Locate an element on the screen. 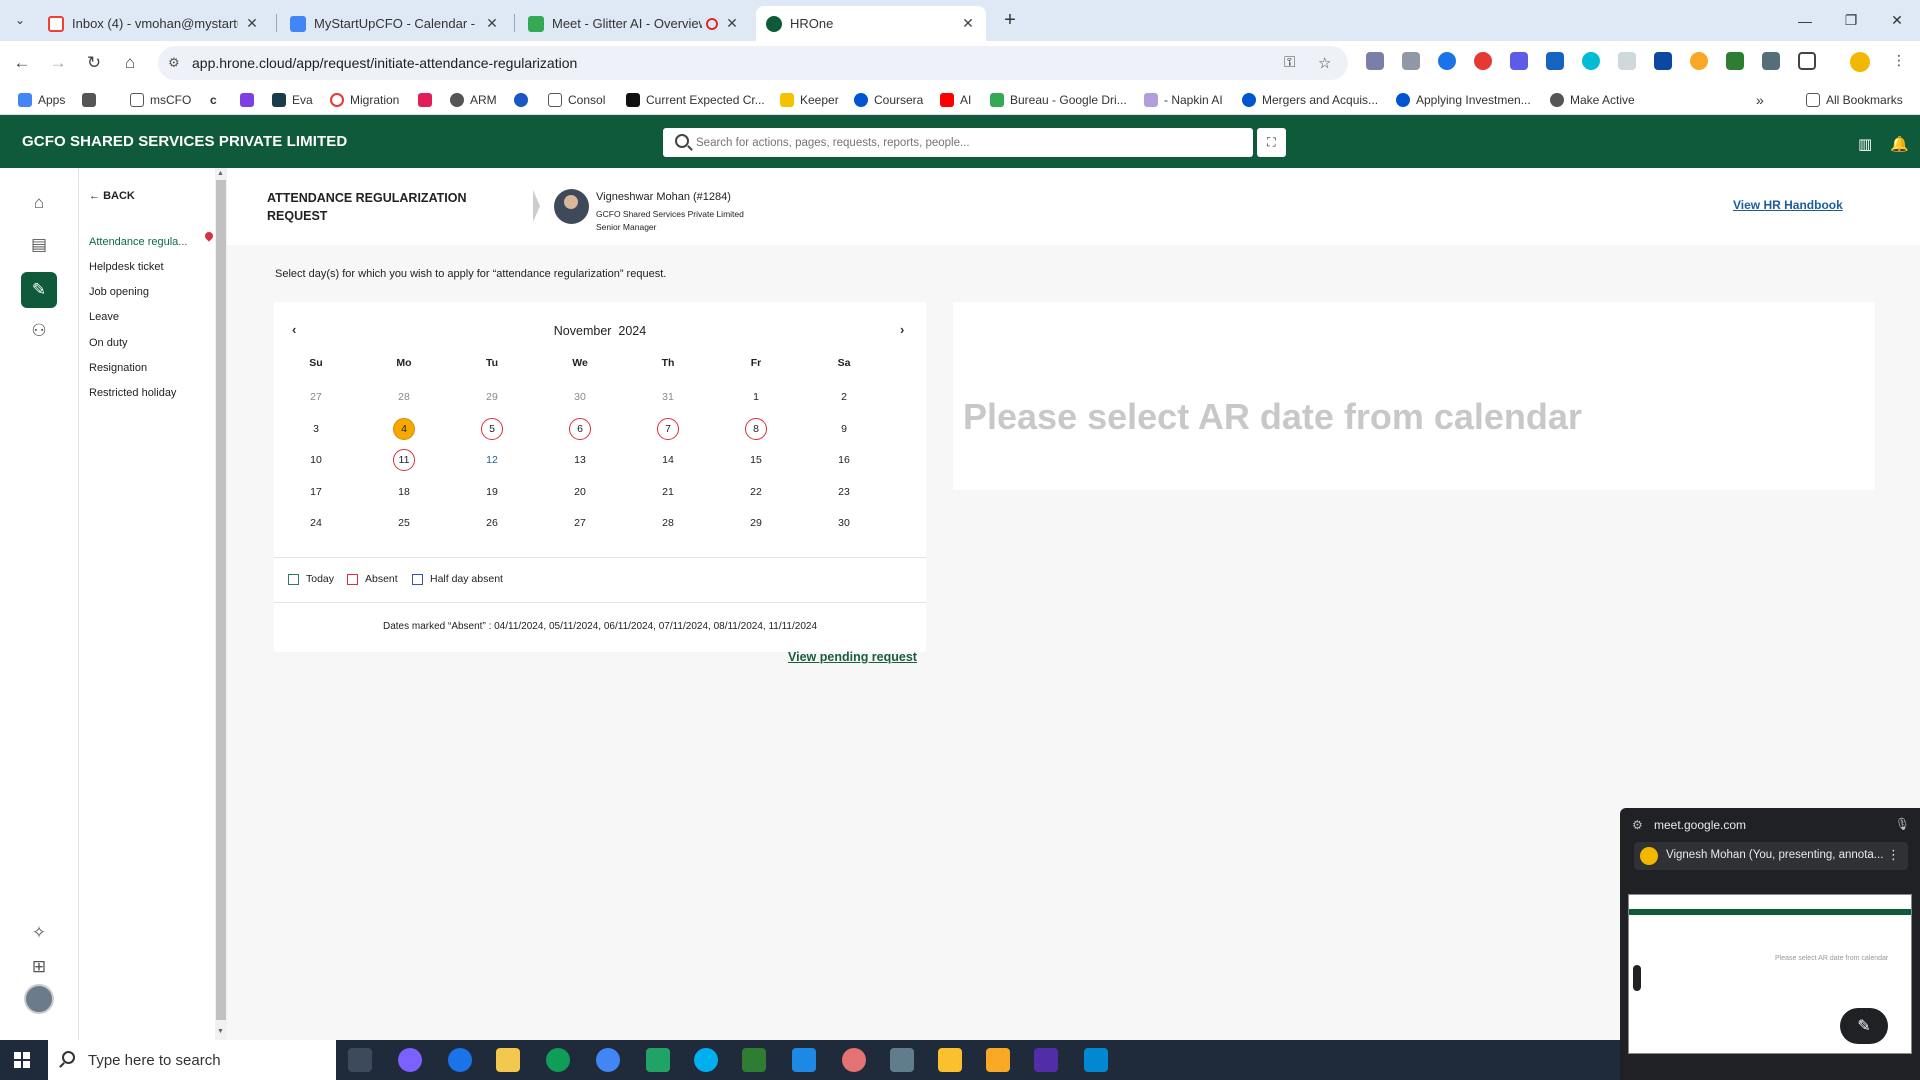  menu-scrollbar: ▲ ▼ is located at coordinates (221, 604).